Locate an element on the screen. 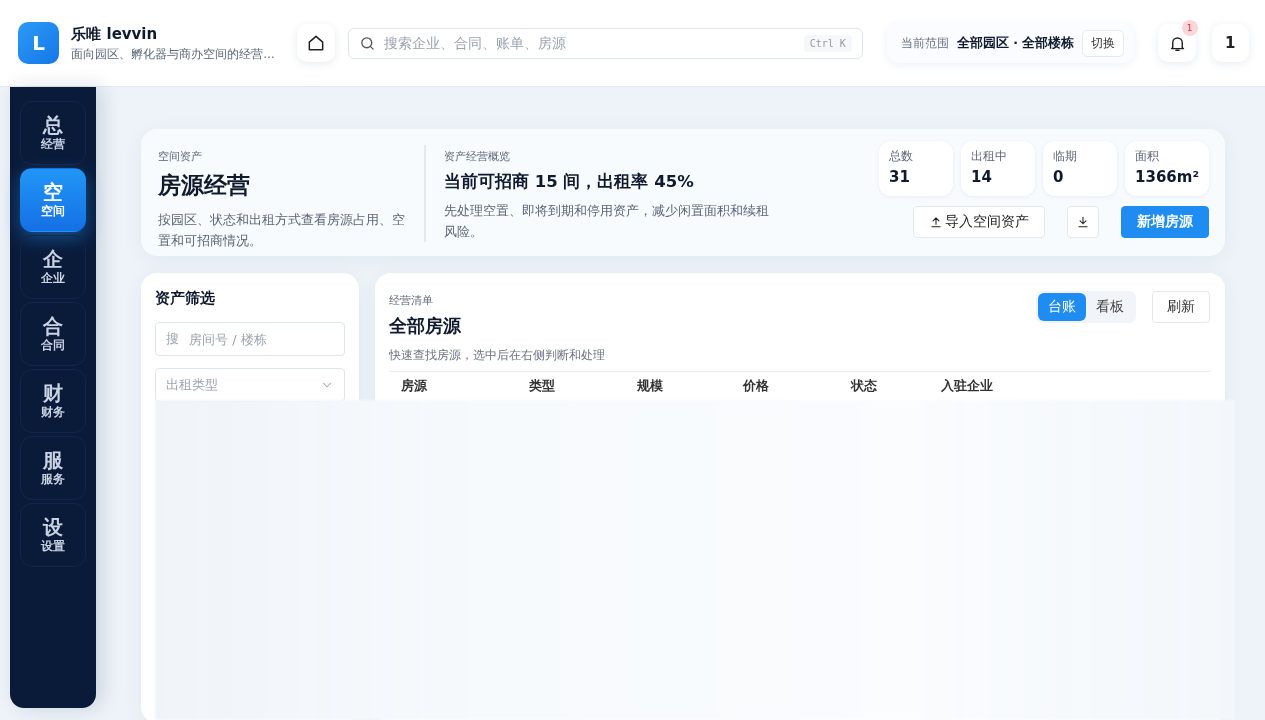 The image size is (1265, 720). stat-value: 14 is located at coordinates (982, 177).